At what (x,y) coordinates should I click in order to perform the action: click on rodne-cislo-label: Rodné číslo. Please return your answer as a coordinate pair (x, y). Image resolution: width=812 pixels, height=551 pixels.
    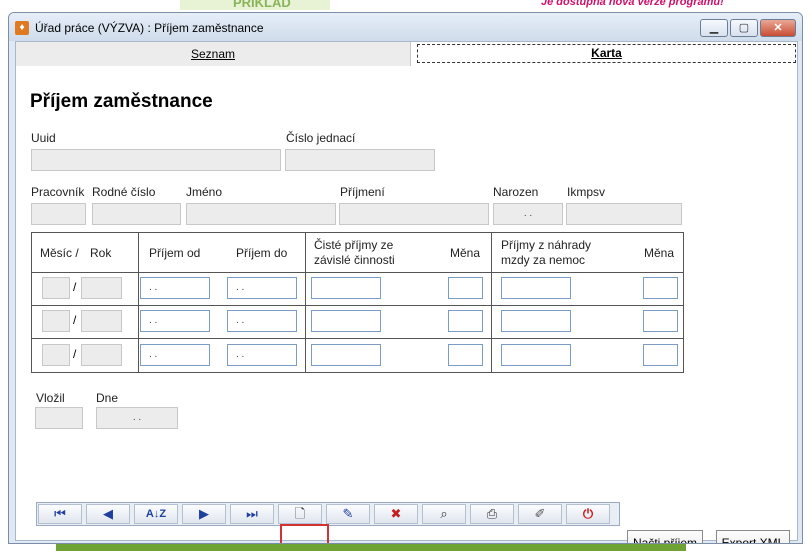
    Looking at the image, I should click on (124, 192).